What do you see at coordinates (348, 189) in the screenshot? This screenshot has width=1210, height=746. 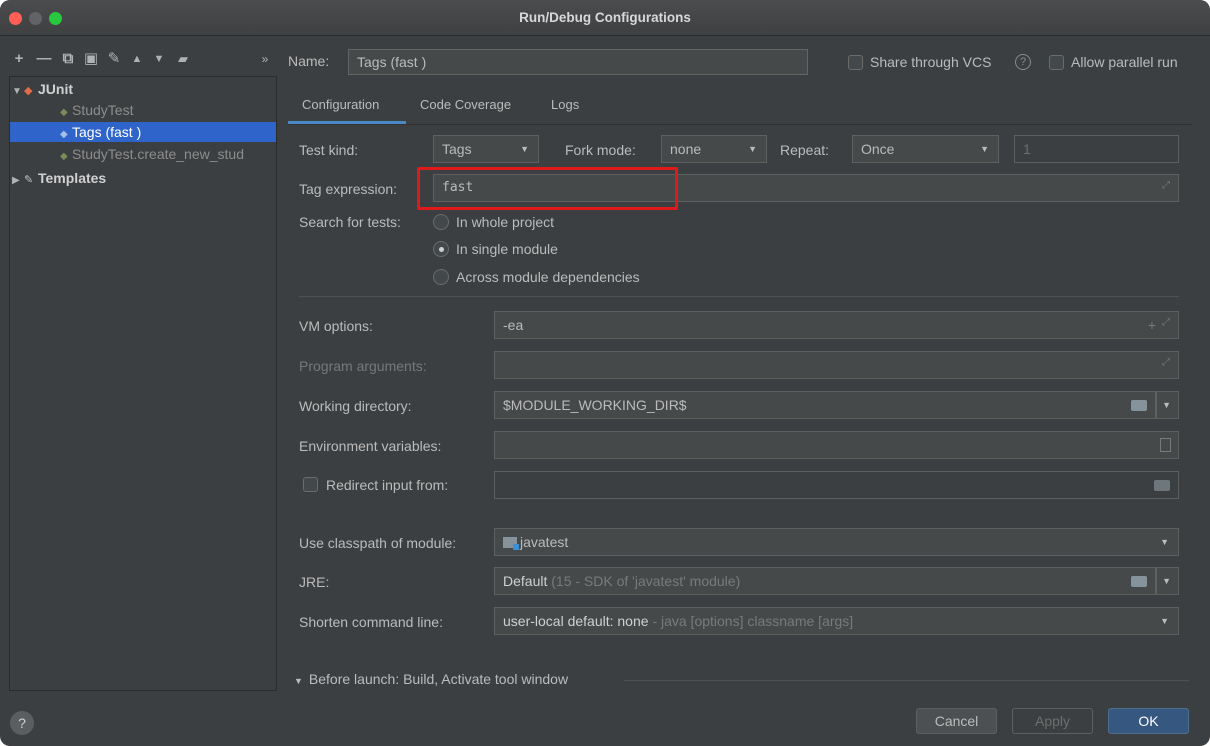 I see `tag-expression-label: Tag expression:` at bounding box center [348, 189].